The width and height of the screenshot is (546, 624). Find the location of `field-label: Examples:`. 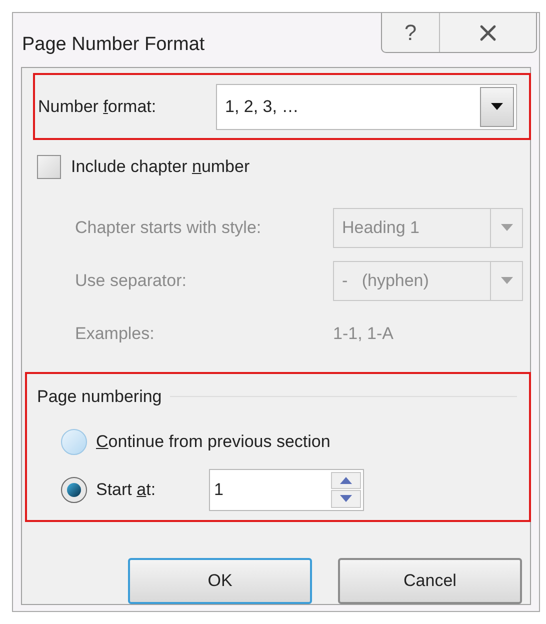

field-label: Examples: is located at coordinates (115, 333).